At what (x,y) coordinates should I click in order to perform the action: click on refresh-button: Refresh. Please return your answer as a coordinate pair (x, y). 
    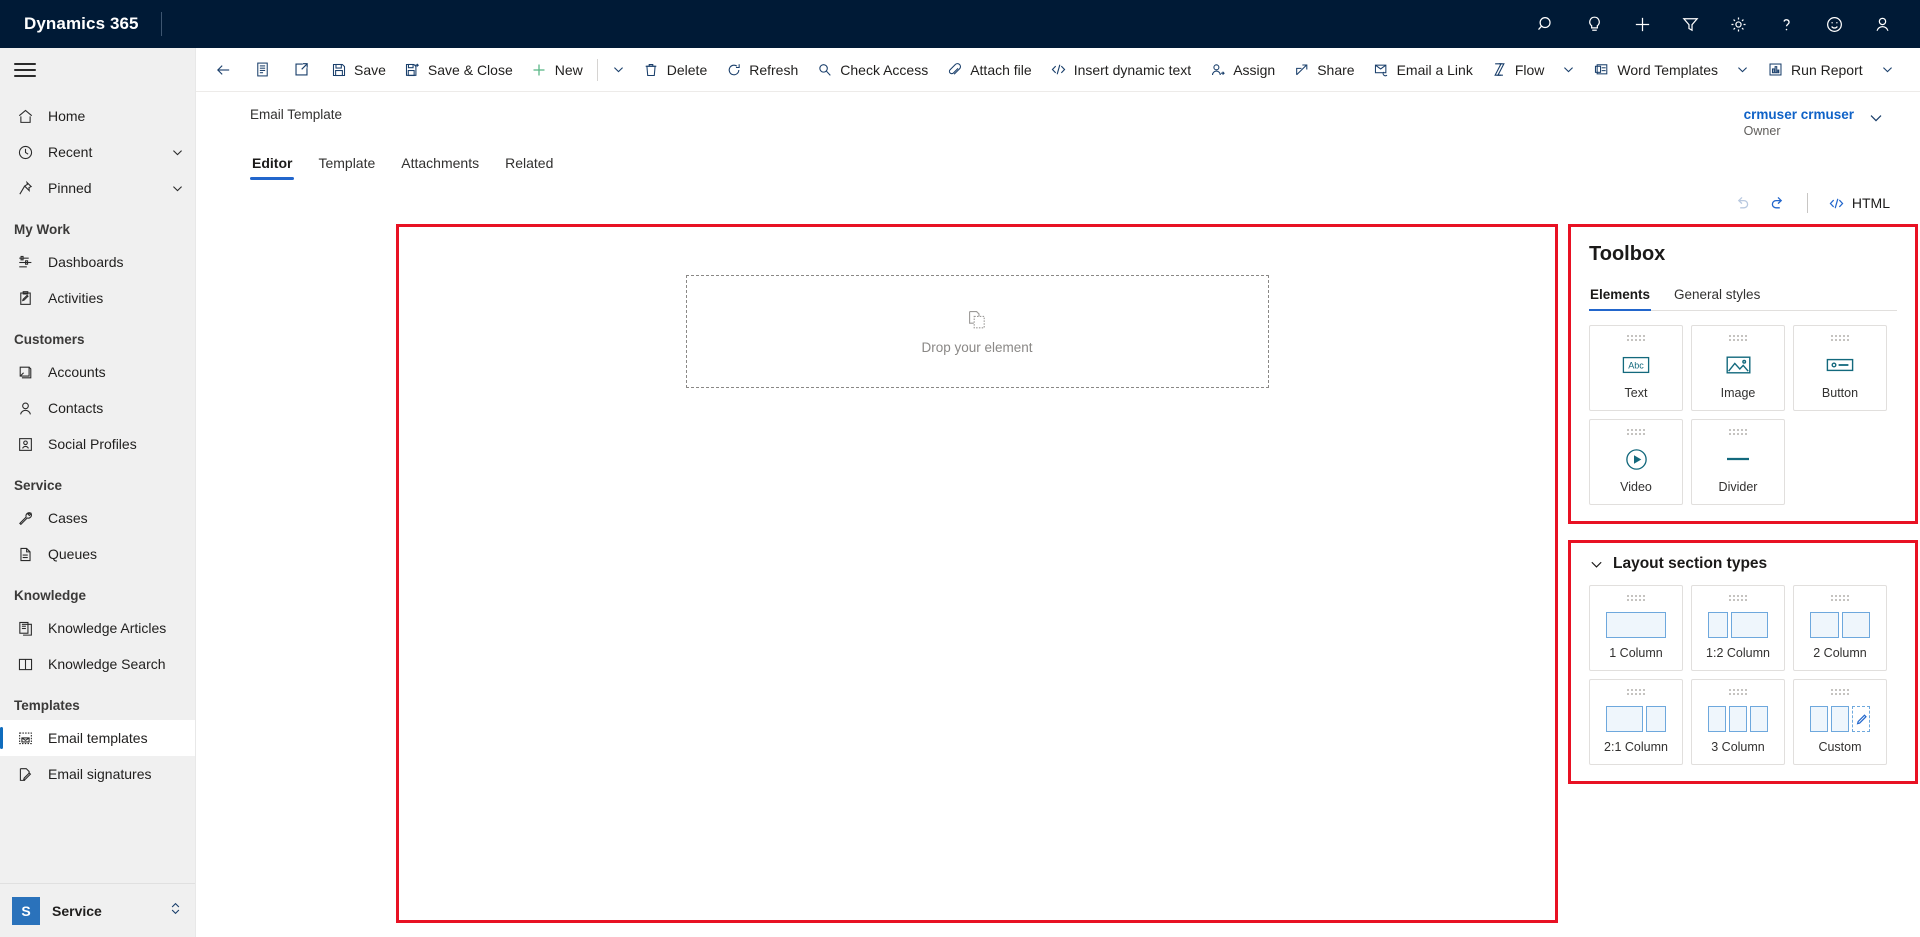
    Looking at the image, I should click on (761, 70).